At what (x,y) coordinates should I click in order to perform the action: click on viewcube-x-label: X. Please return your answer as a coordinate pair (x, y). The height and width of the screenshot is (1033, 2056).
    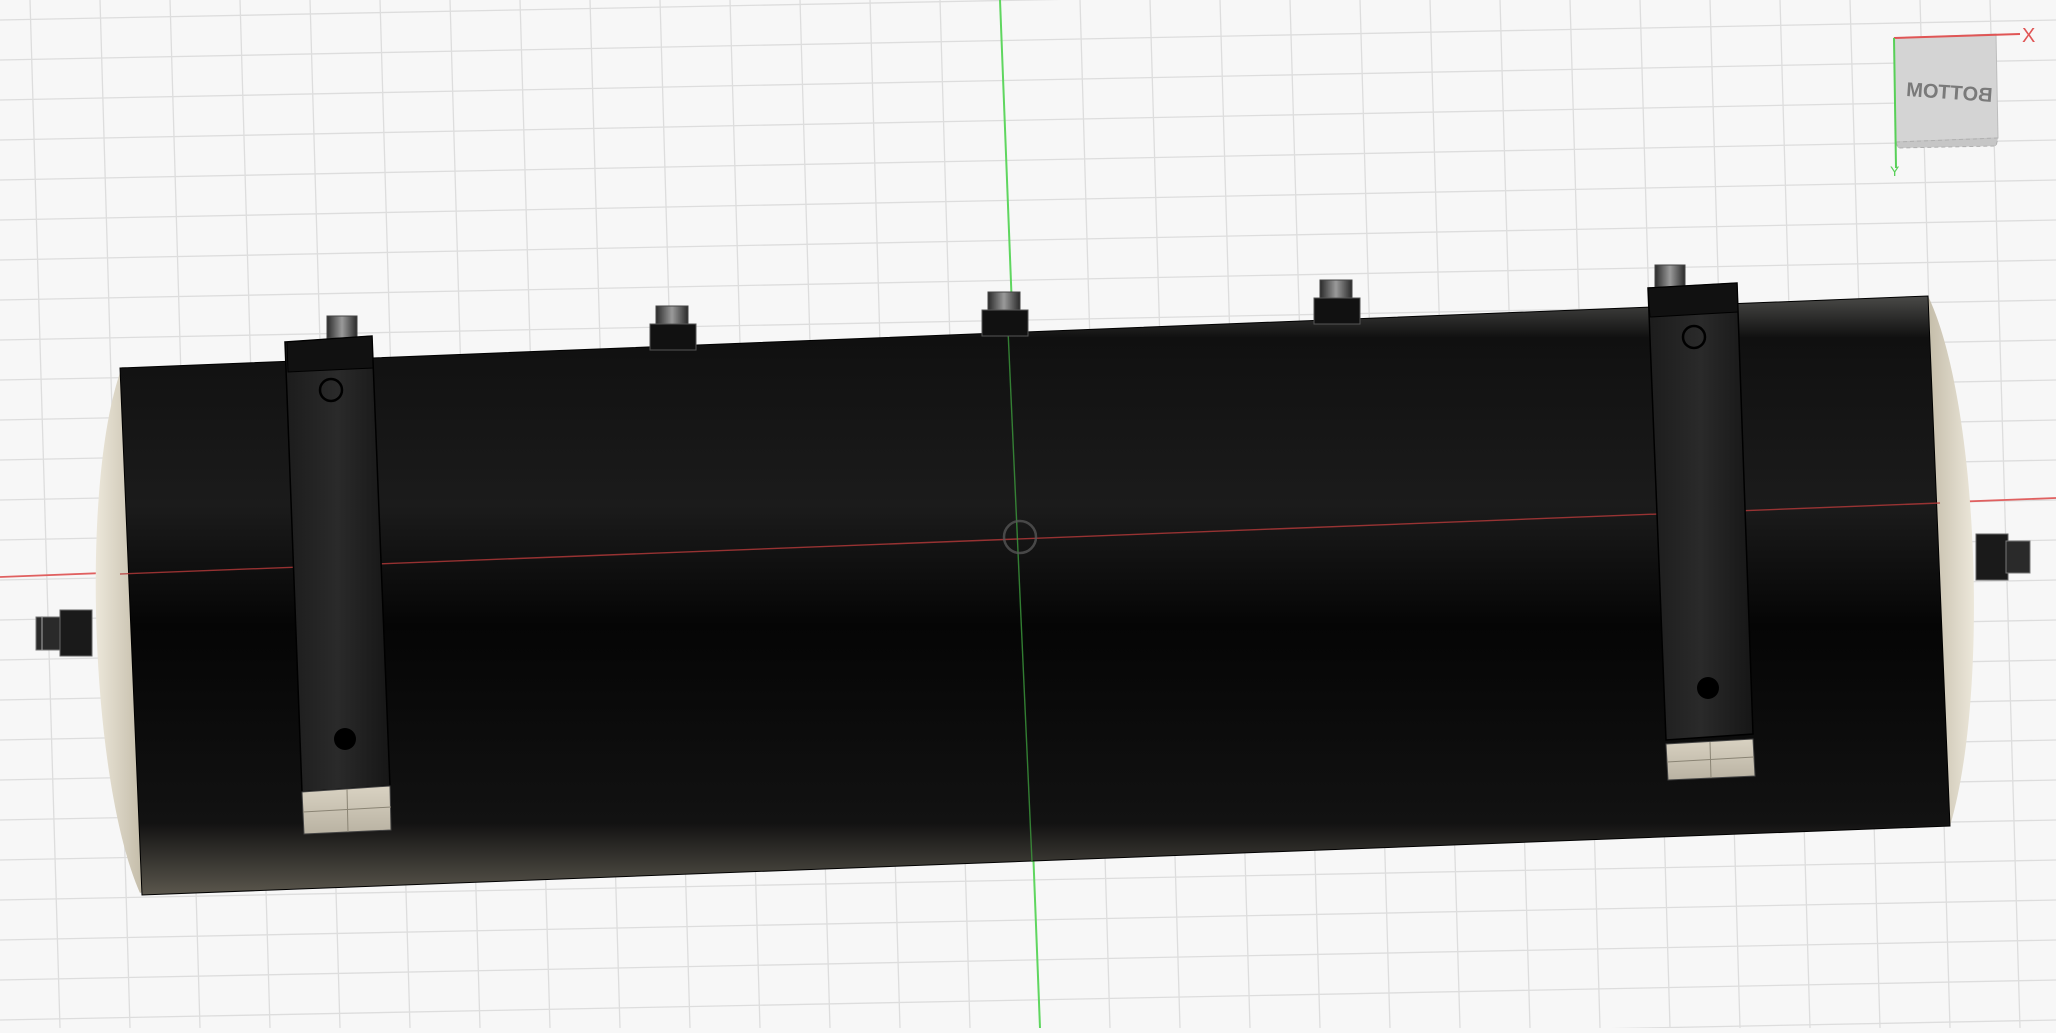
    Looking at the image, I should click on (2028, 36).